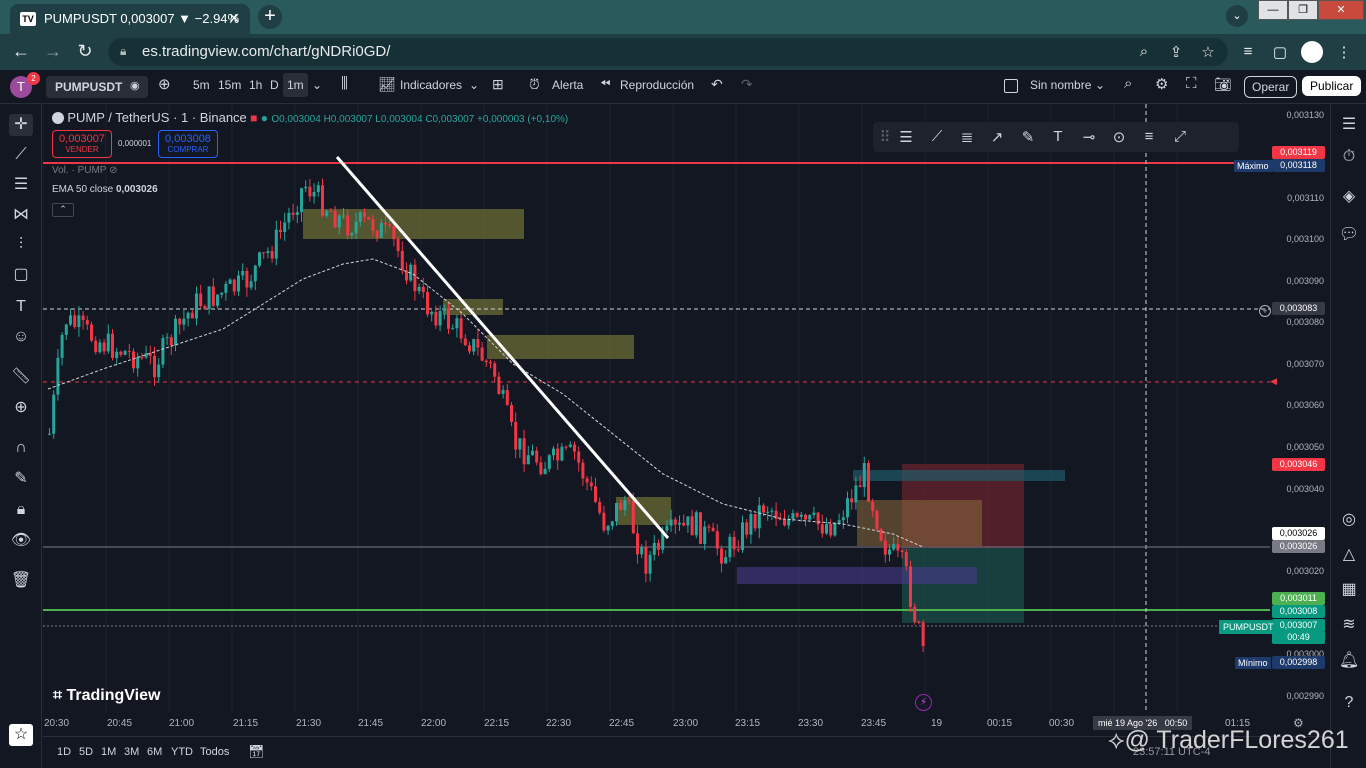  Describe the element at coordinates (130, 19) in the screenshot. I see `browser-tab: TV PUMPUSDT 0,003007 ▼ −2.94% ✕` at that location.